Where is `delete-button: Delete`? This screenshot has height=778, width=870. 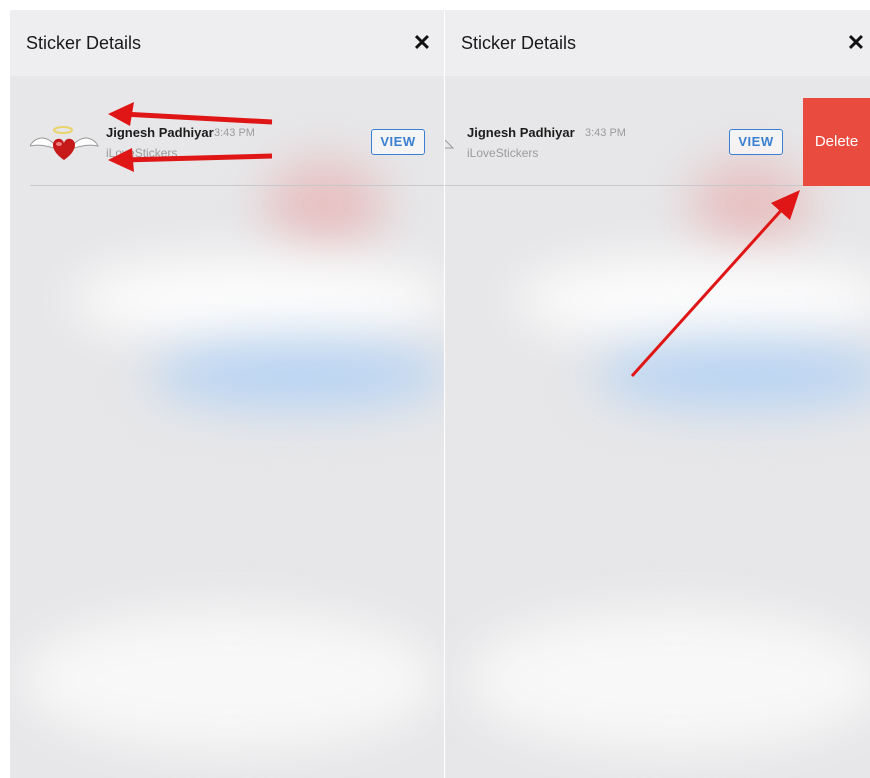
delete-button: Delete is located at coordinates (836, 142).